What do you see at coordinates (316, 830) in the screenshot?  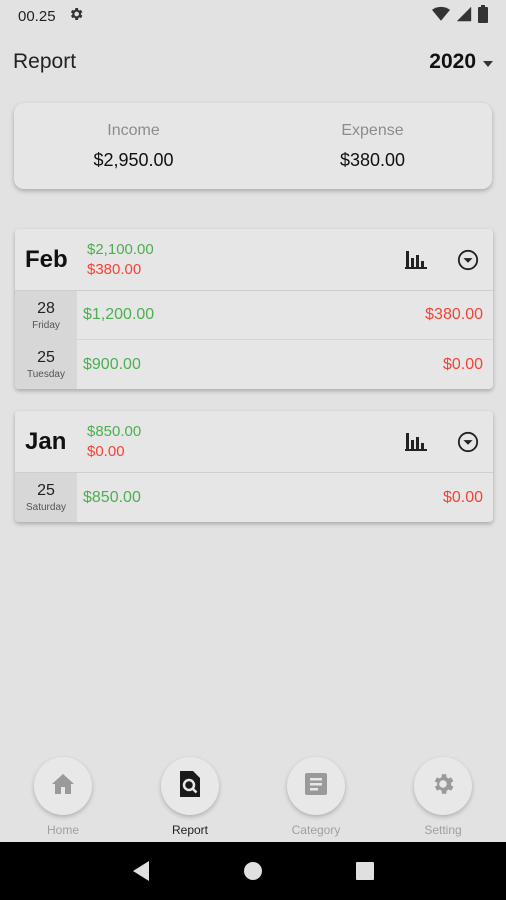 I see `nav-label: Category` at bounding box center [316, 830].